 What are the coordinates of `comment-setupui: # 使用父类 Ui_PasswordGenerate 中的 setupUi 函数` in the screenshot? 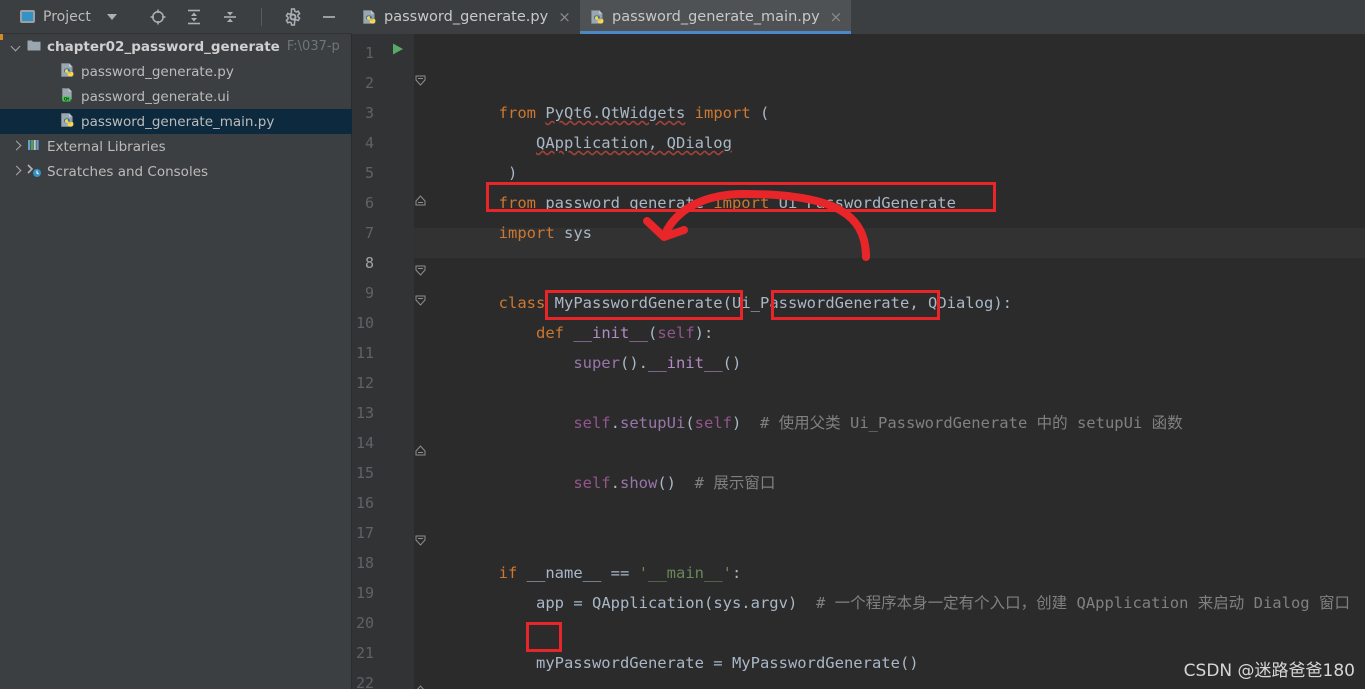 It's located at (971, 423).